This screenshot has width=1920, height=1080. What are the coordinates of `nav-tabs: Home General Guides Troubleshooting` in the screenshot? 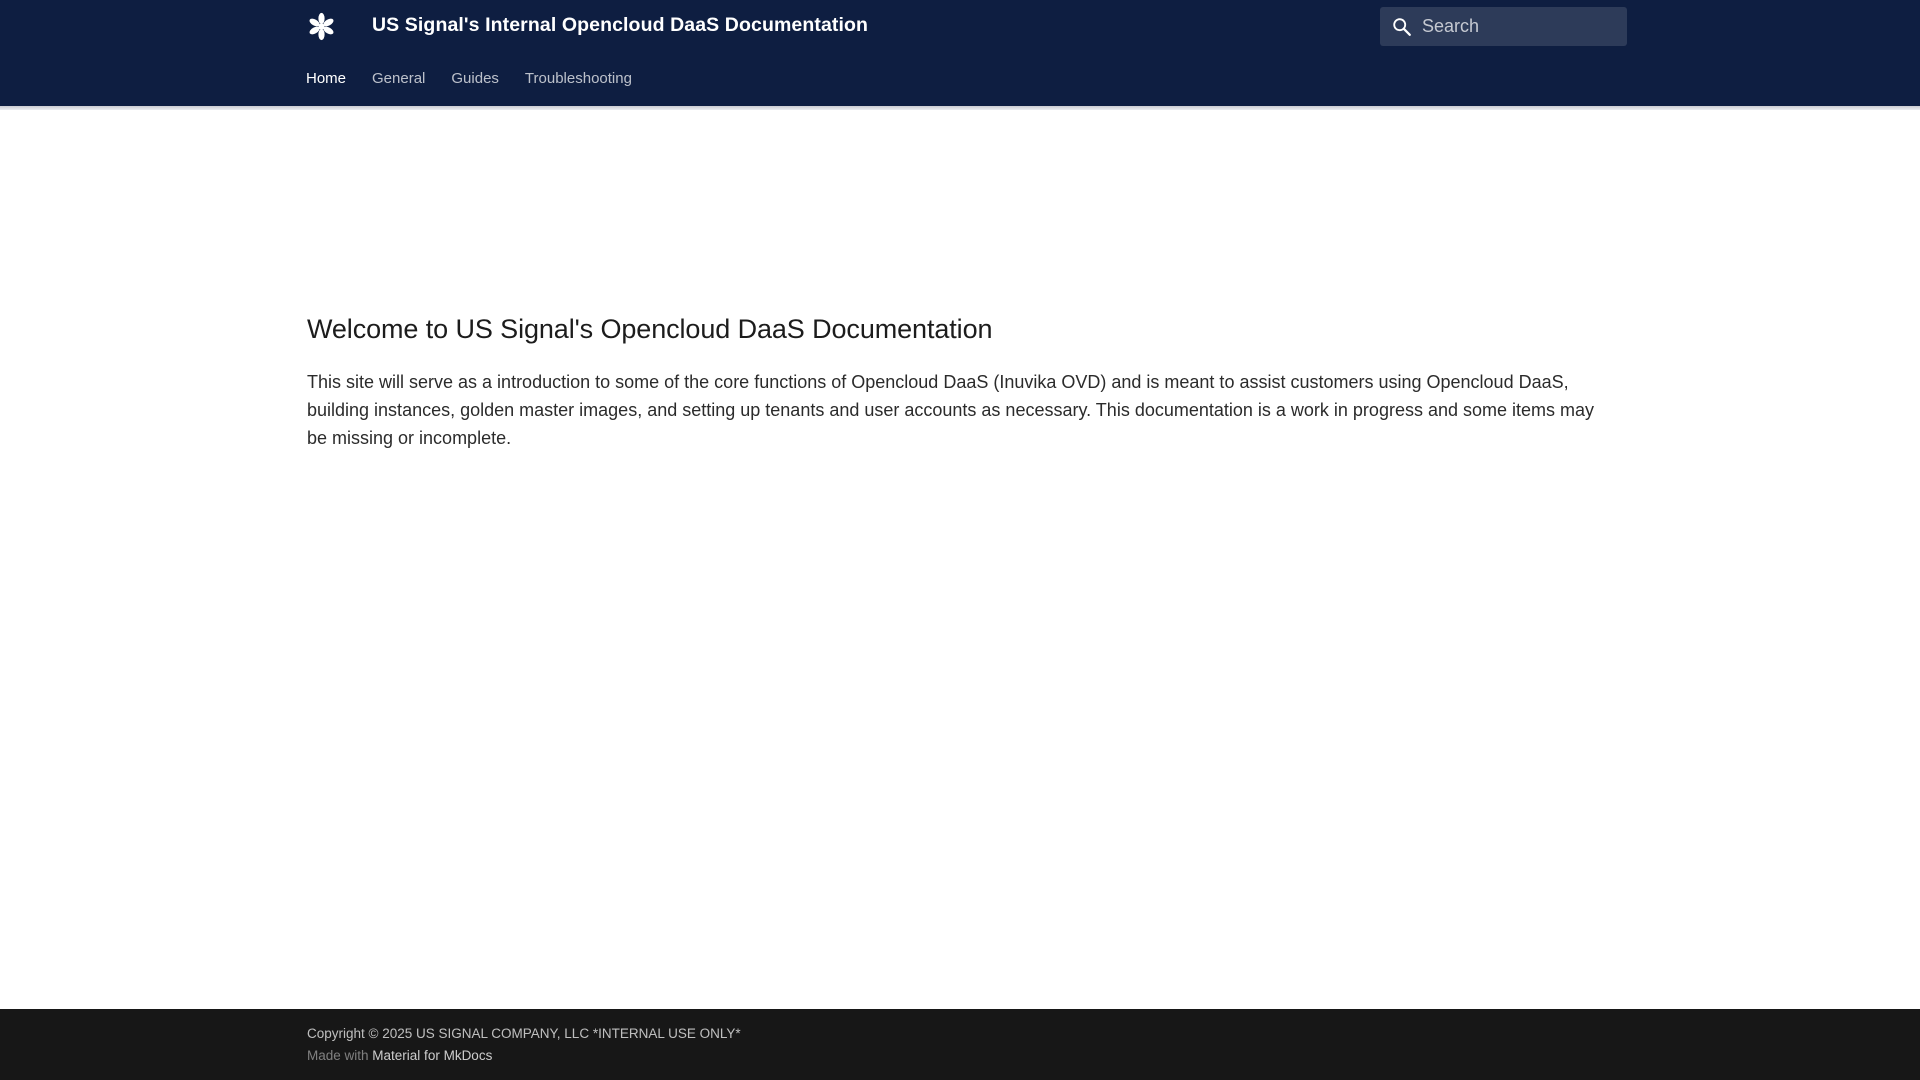 It's located at (482, 78).